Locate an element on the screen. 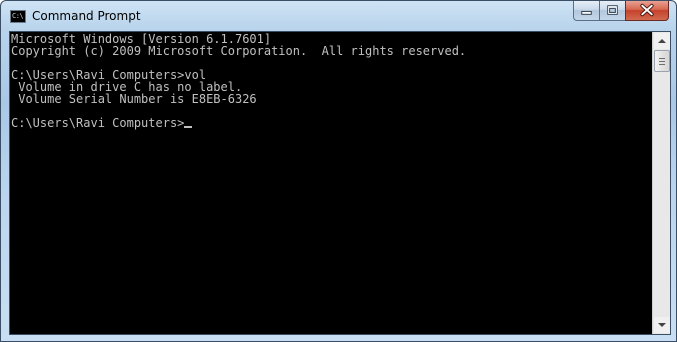 The width and height of the screenshot is (677, 342). close-icon is located at coordinates (647, 10).